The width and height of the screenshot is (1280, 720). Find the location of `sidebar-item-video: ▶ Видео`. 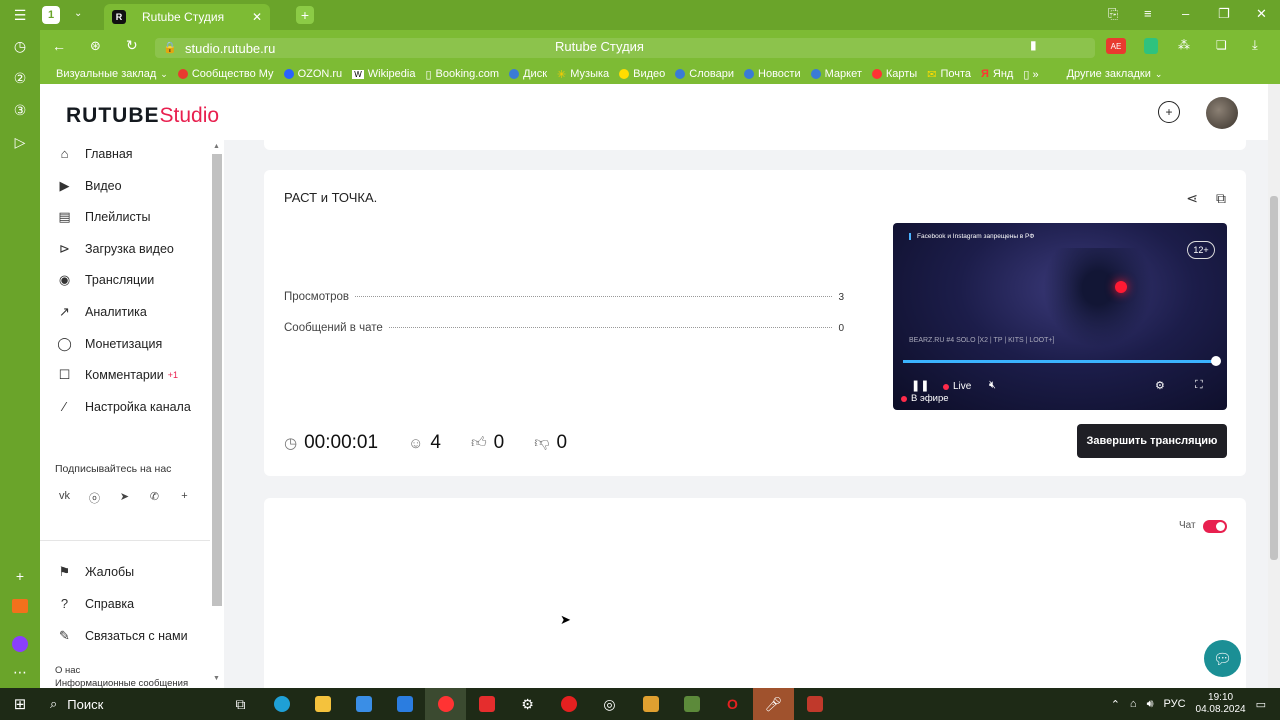

sidebar-item-video: ▶ Видео is located at coordinates (89, 185).